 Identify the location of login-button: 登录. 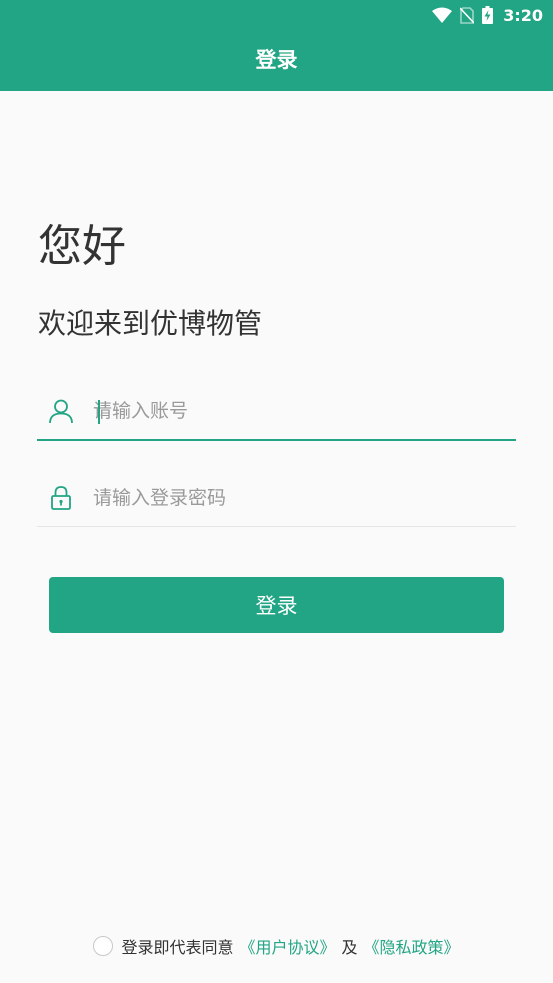
(276, 605).